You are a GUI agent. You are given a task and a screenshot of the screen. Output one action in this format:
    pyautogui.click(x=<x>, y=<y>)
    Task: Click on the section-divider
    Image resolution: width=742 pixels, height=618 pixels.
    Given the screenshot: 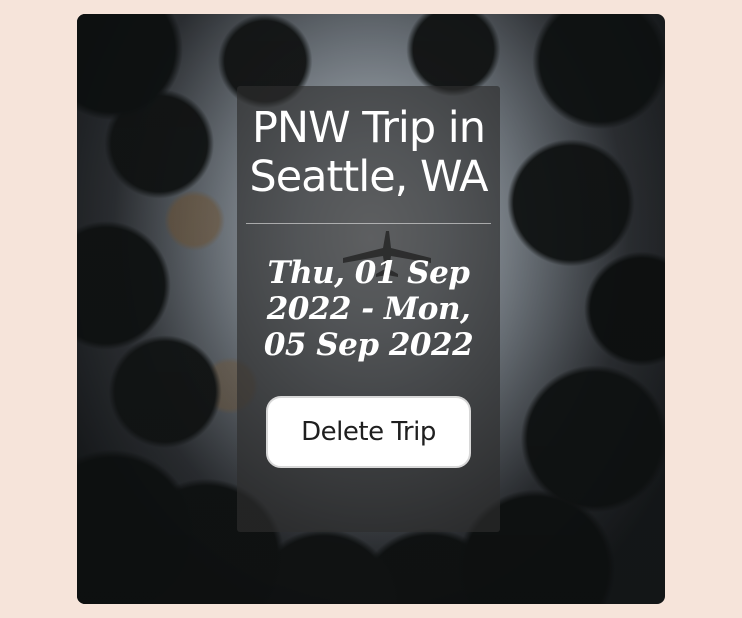 What is the action you would take?
    pyautogui.click(x=368, y=223)
    